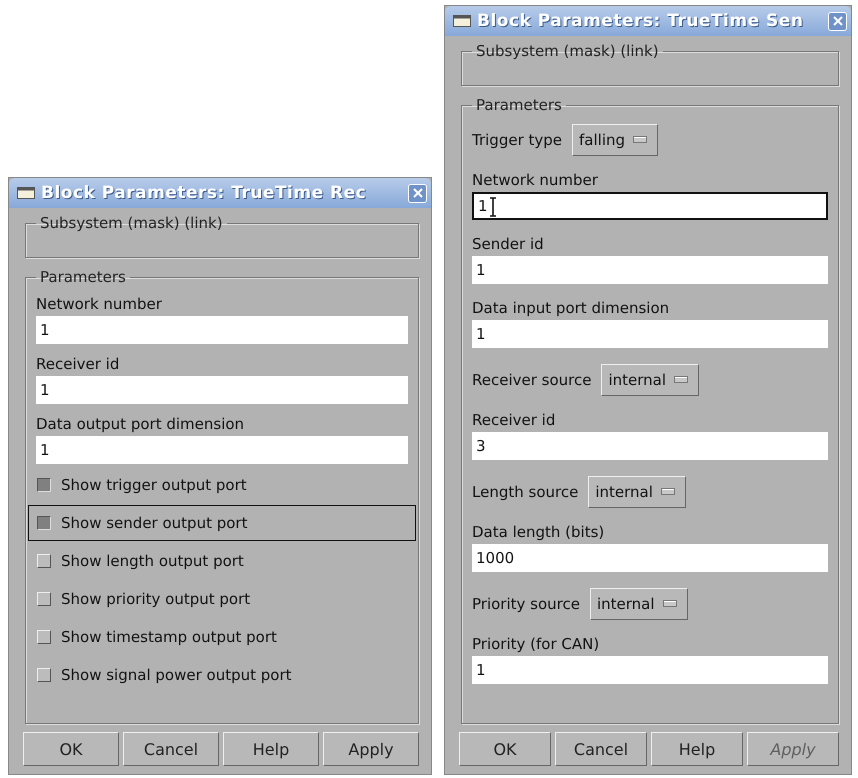 This screenshot has width=858, height=778. Describe the element at coordinates (152, 561) in the screenshot. I see `checkbox-label: Show length output port` at that location.